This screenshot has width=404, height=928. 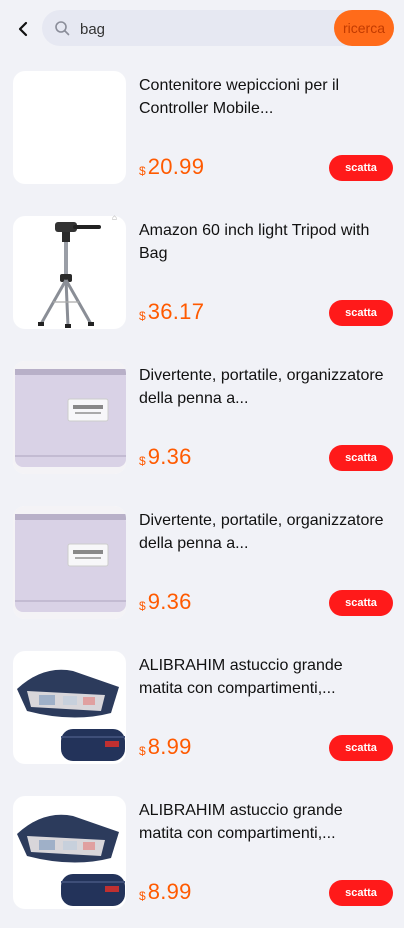 I want to click on product-price: $ 36.17, so click(x=171, y=312).